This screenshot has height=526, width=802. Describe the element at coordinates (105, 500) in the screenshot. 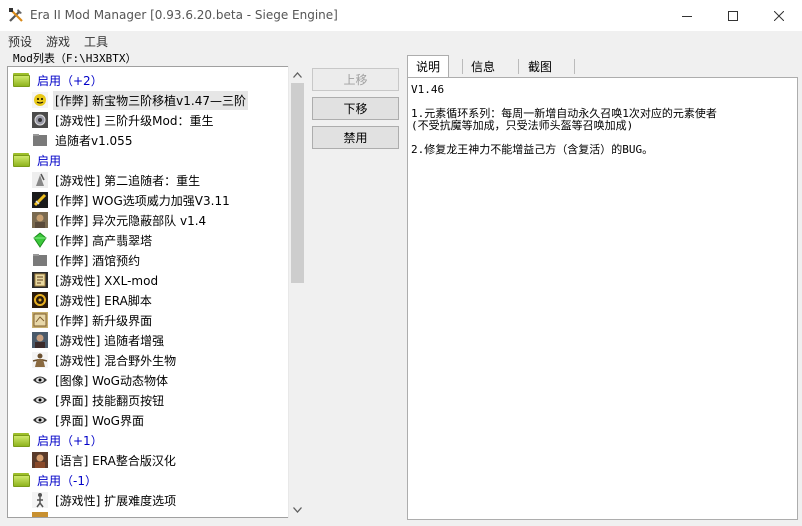

I see `mod-item: [游戏性] 扩展难度选项` at that location.